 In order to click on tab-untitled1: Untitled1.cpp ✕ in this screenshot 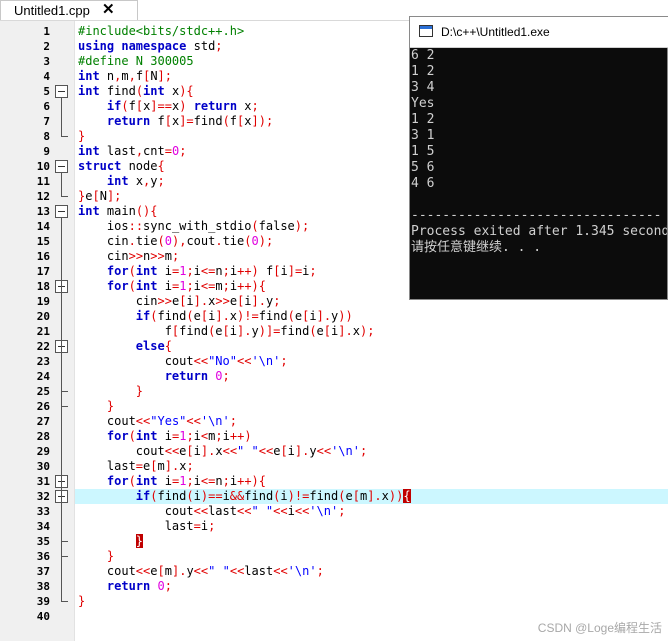, I will do `click(69, 10)`.